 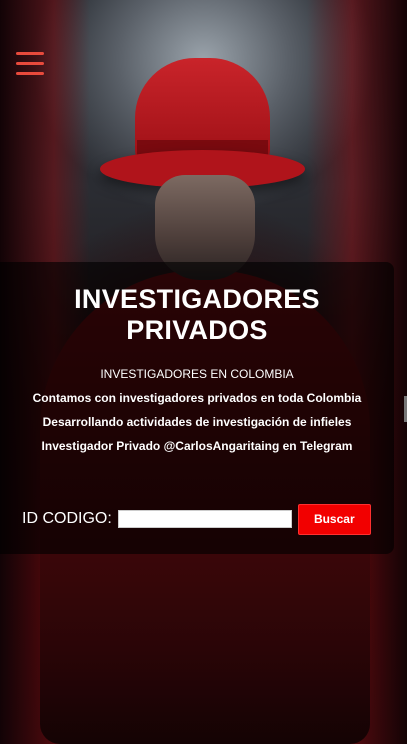 I want to click on hamburger-menu-icon, so click(x=30, y=64).